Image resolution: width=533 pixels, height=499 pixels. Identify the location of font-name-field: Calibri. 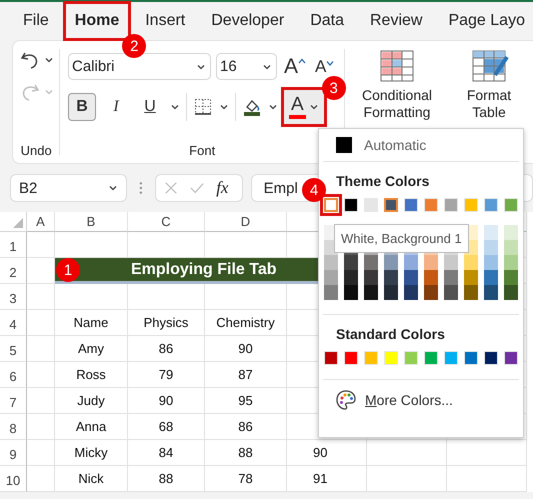
(139, 66).